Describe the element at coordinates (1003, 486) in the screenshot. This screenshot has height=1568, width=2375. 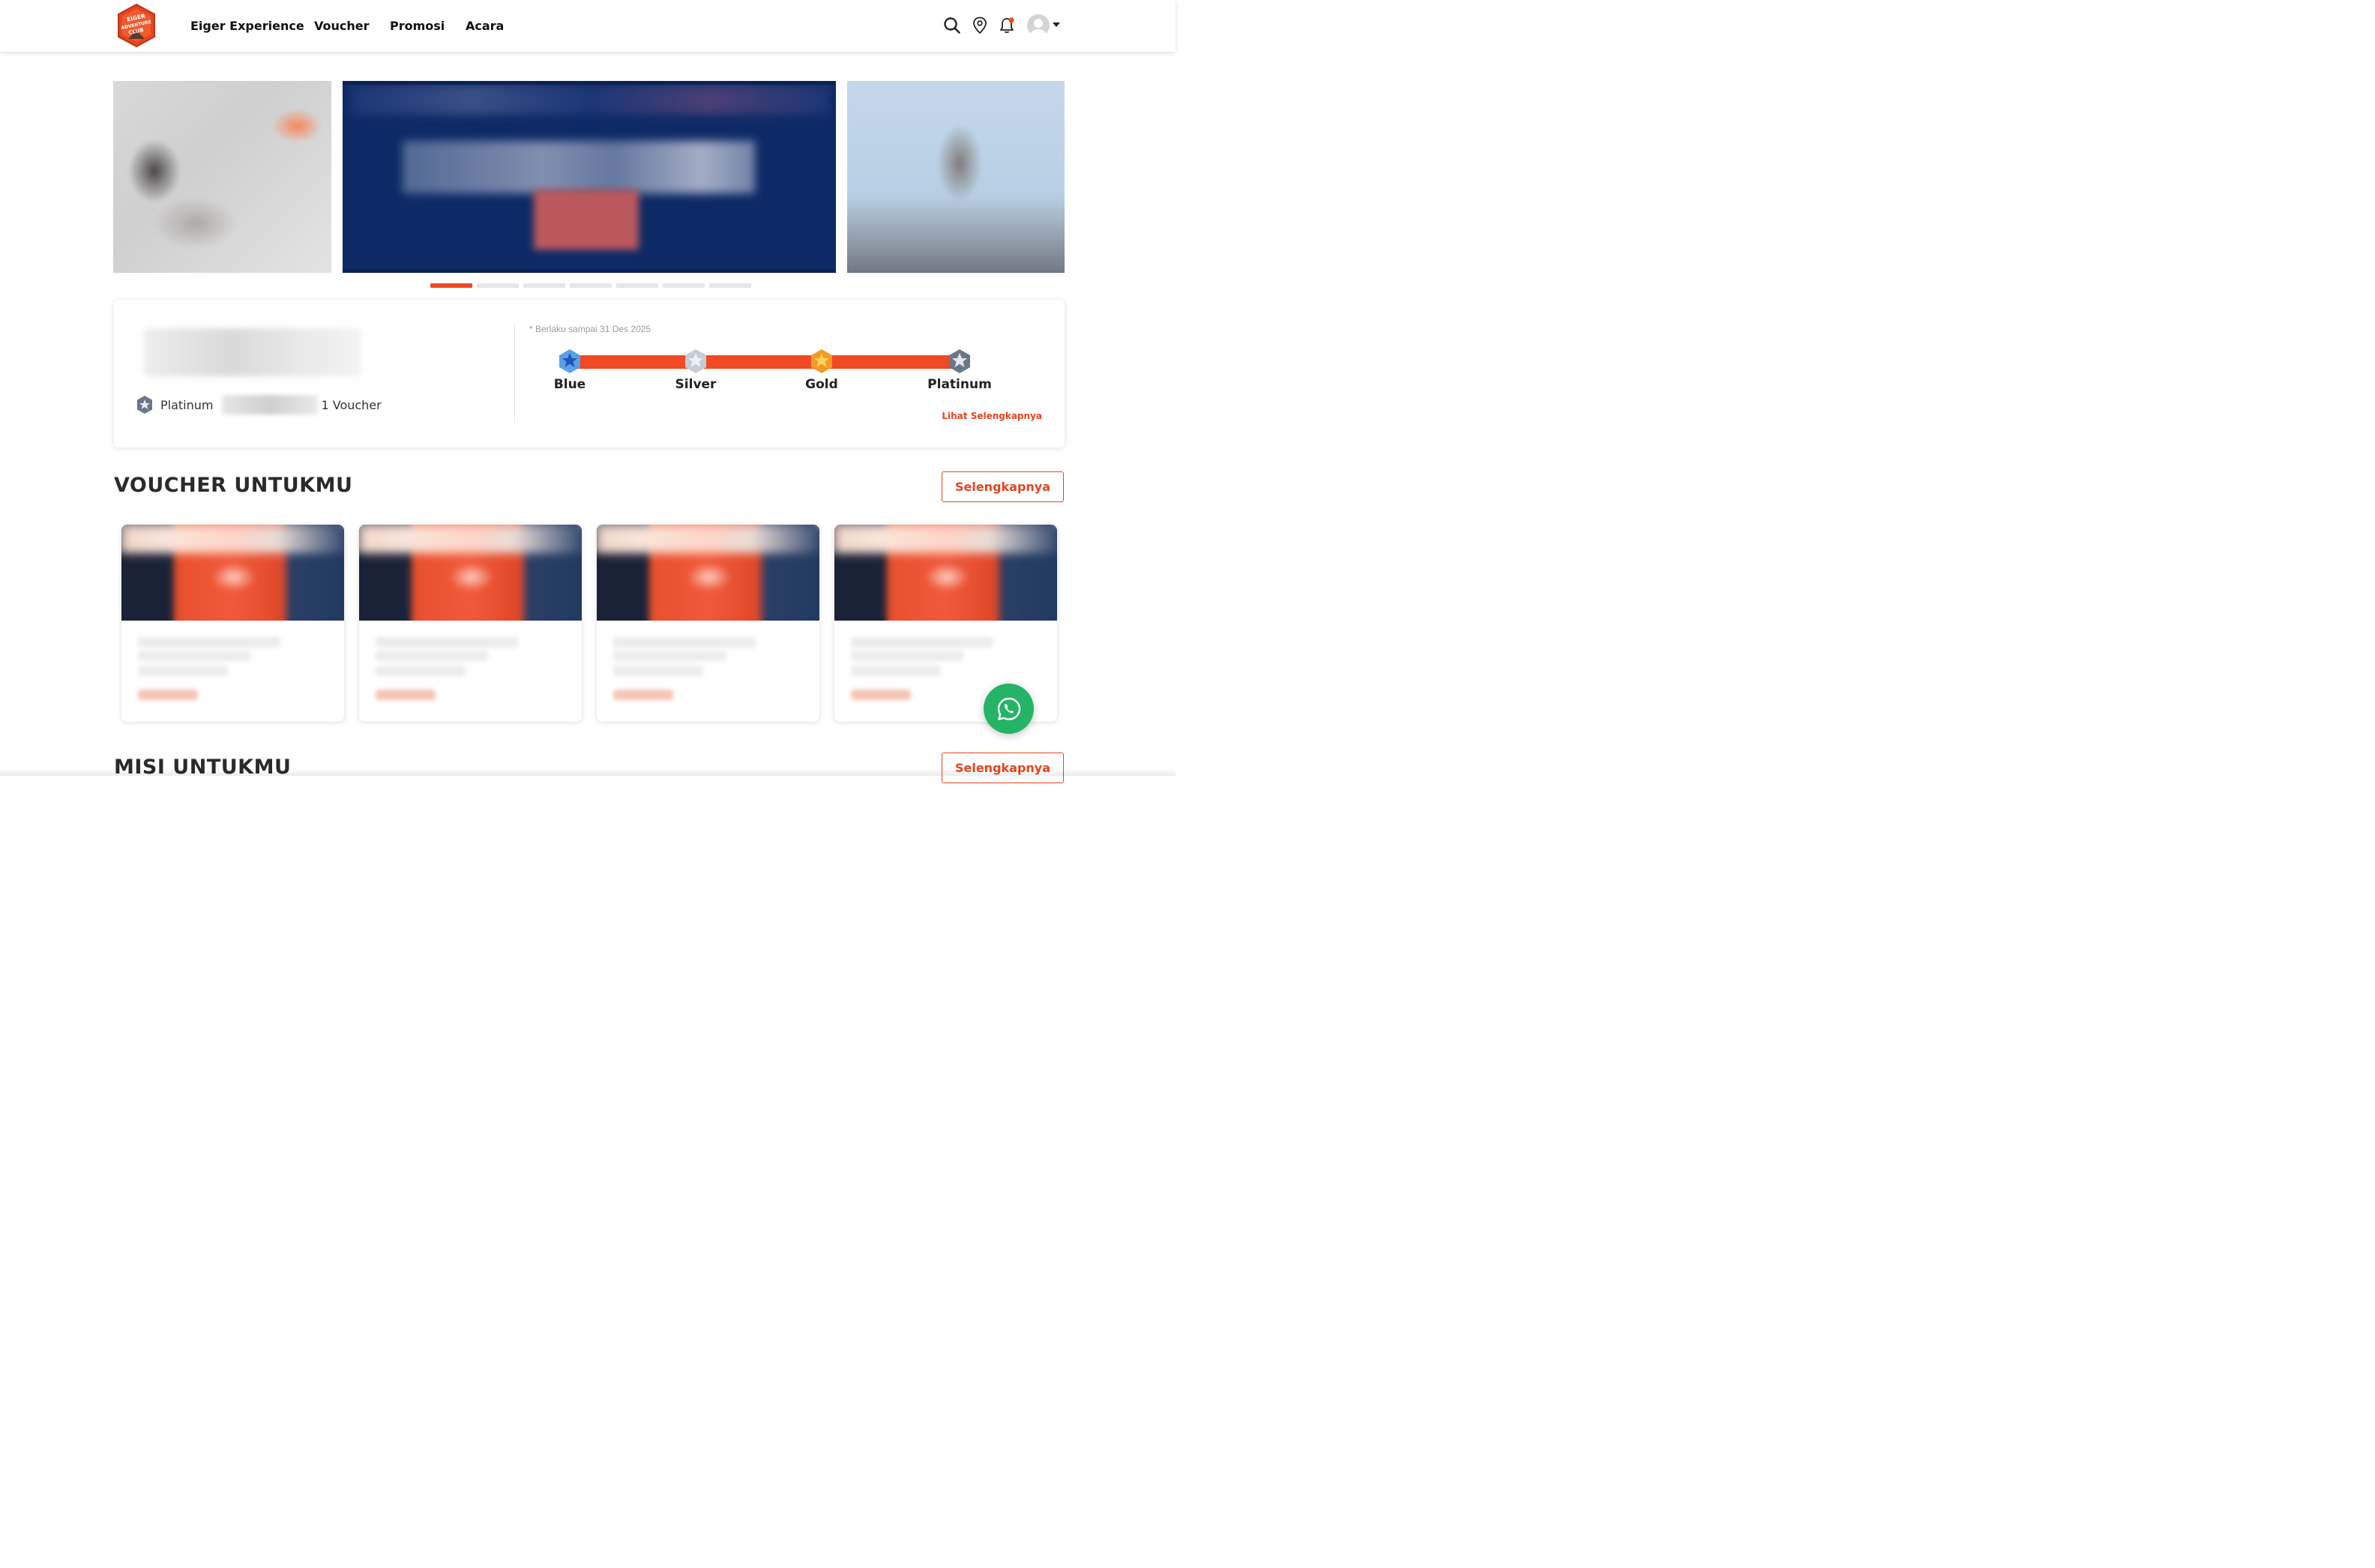
I see `voucher-see-more-button: Selengkapnya` at that location.